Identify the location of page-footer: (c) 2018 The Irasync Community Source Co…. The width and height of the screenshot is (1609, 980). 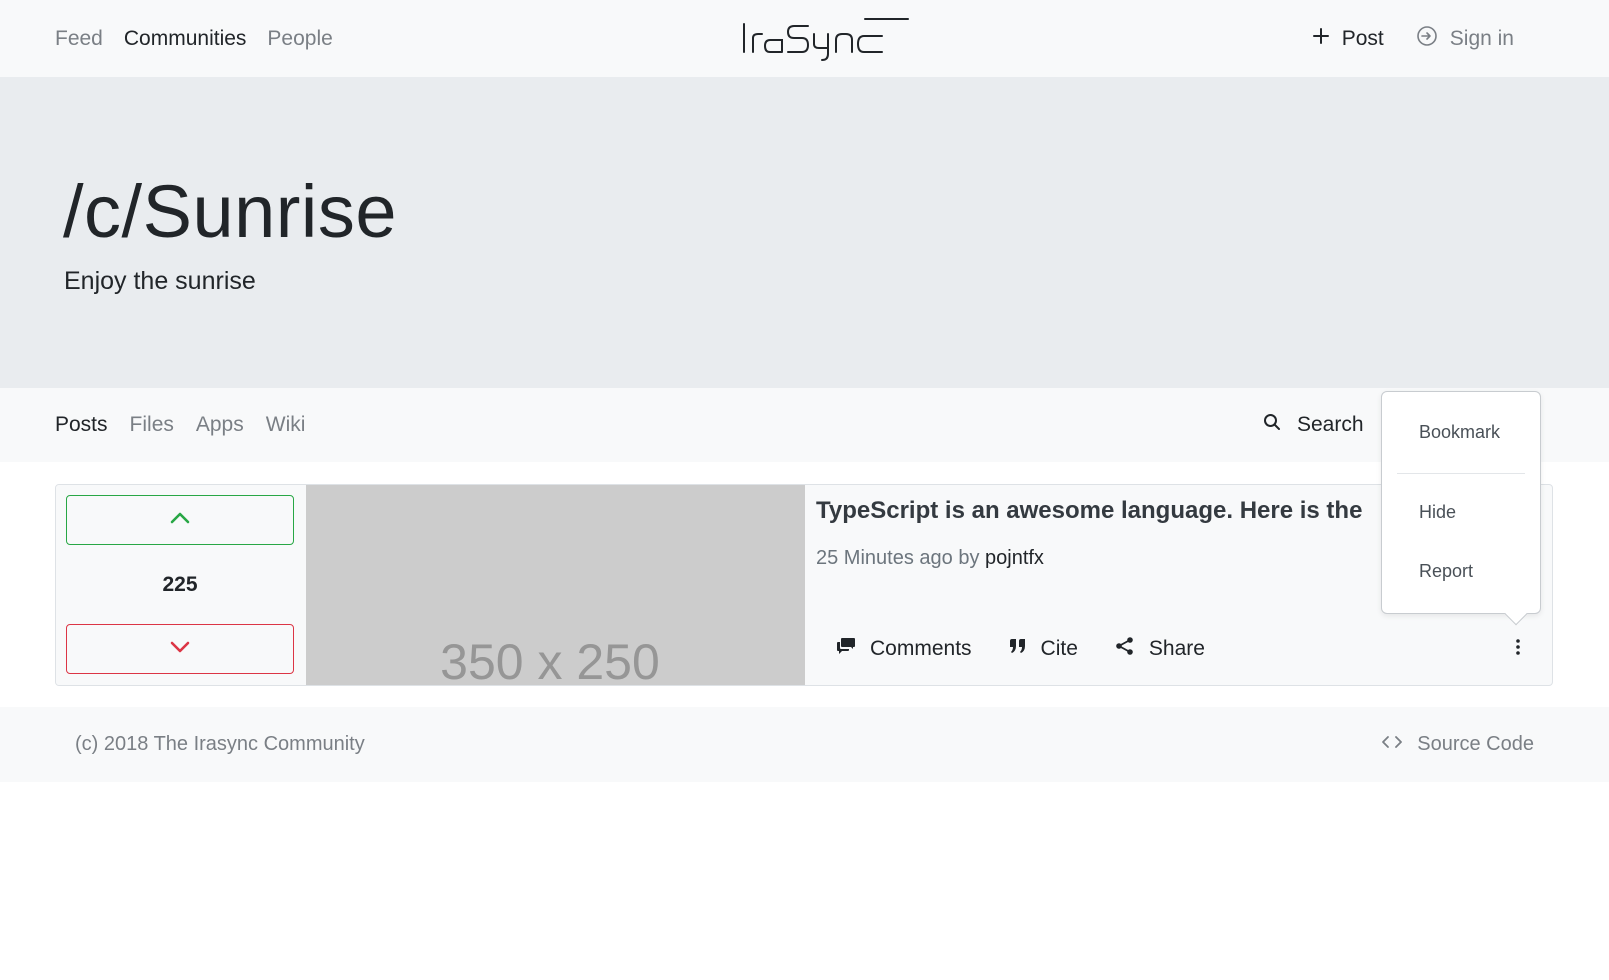
(804, 744).